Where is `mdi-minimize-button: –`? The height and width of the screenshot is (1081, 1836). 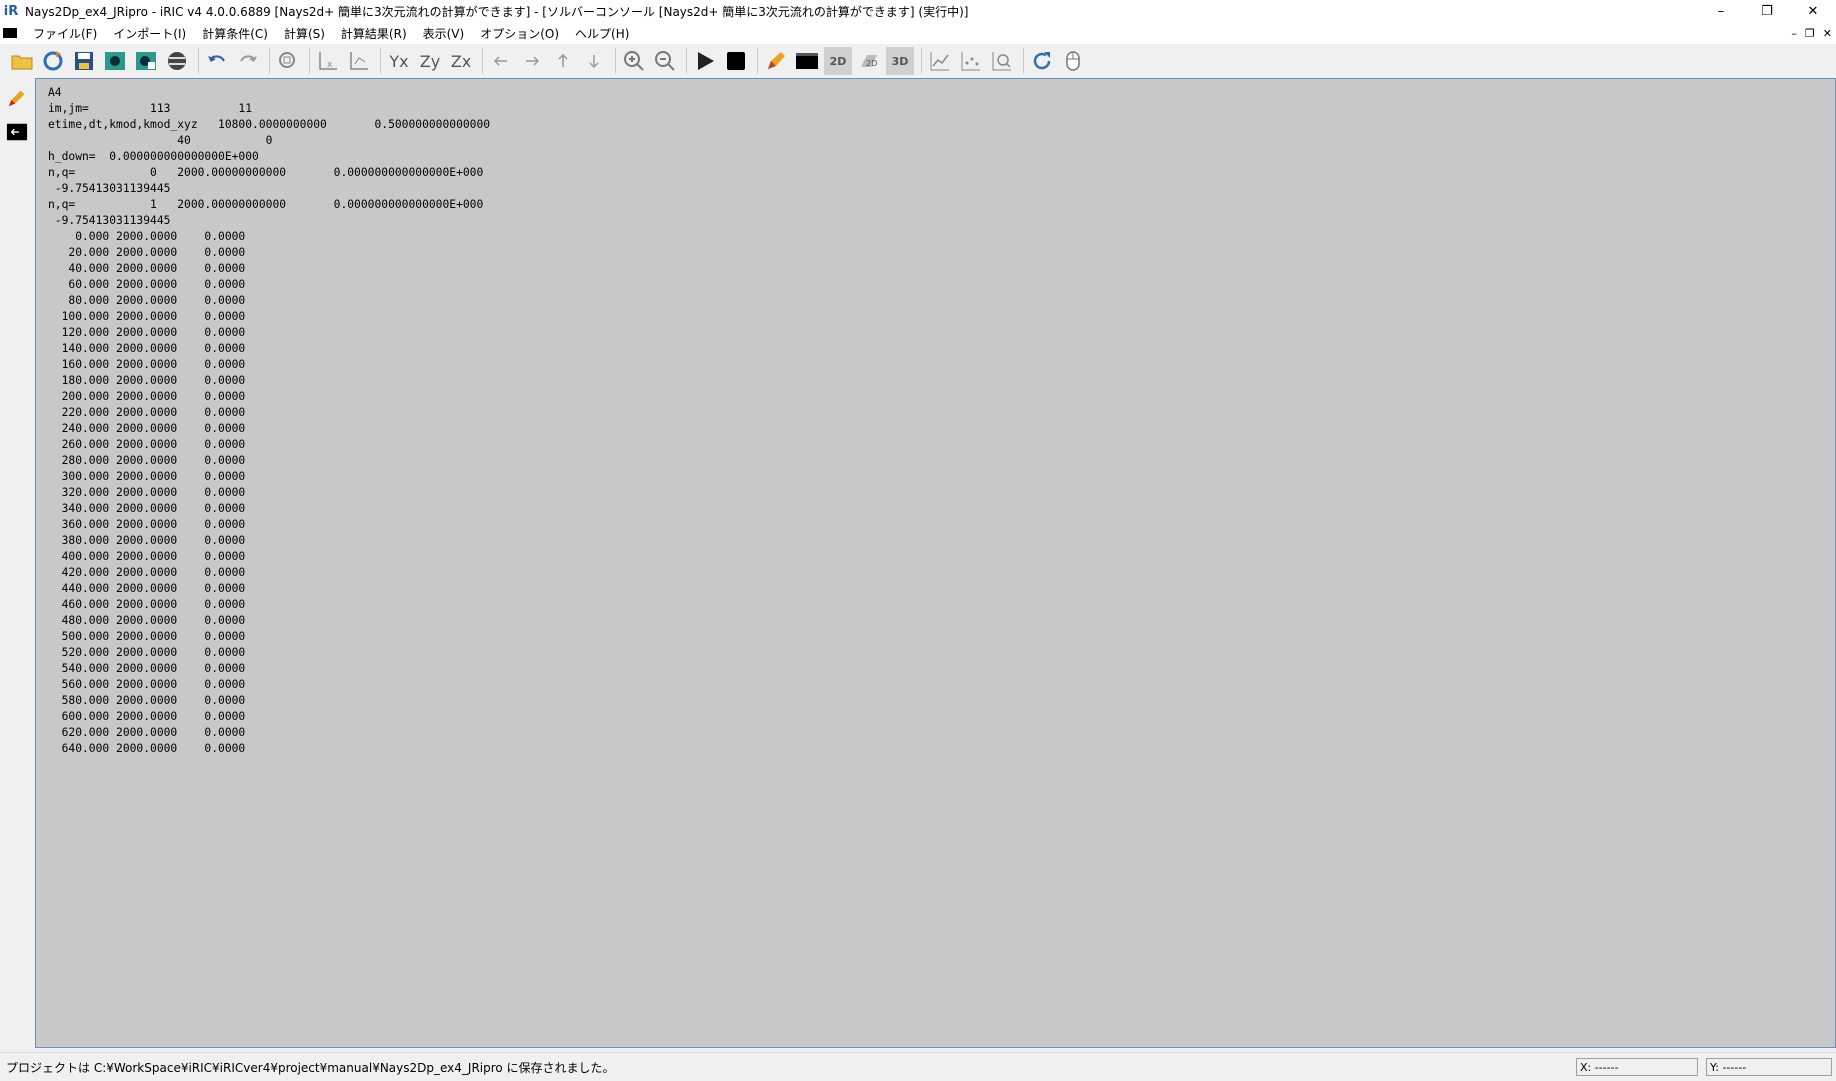 mdi-minimize-button: – is located at coordinates (1794, 33).